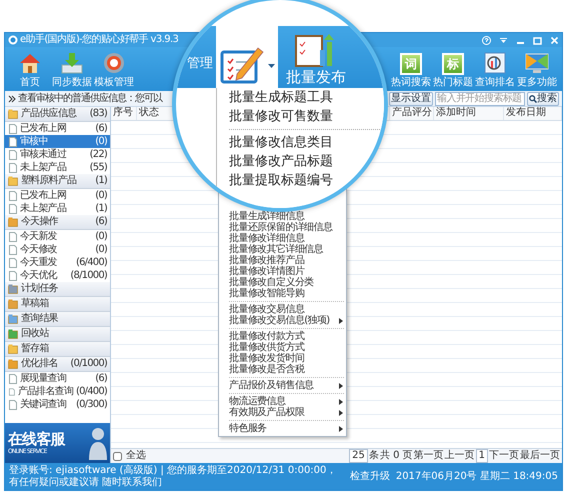 This screenshot has height=497, width=566. I want to click on menu-item: 批量修改详情图片, so click(282, 271).